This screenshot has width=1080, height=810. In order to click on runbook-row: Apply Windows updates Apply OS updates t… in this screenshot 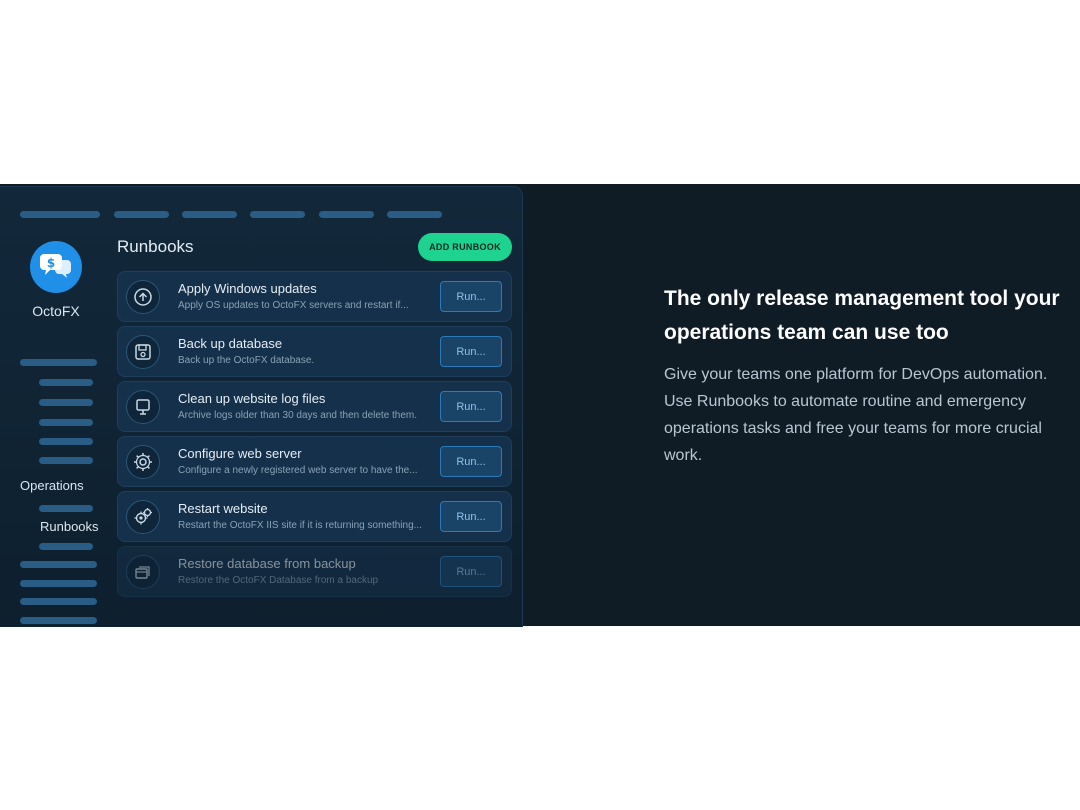, I will do `click(314, 296)`.